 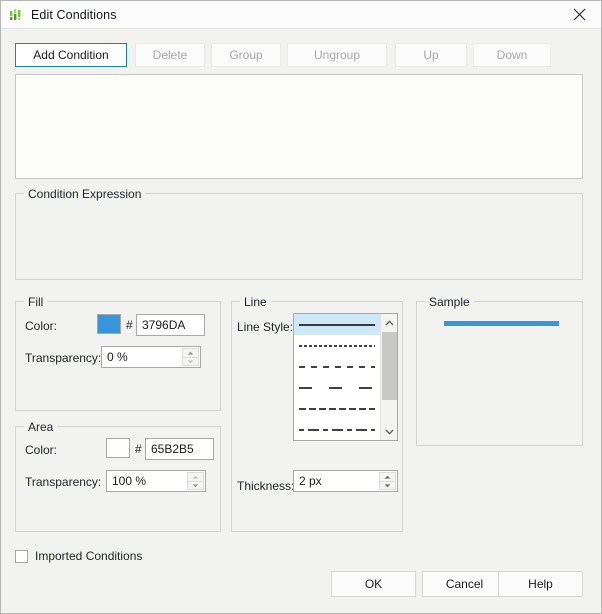 What do you see at coordinates (373, 584) in the screenshot?
I see `ok-button: OK` at bounding box center [373, 584].